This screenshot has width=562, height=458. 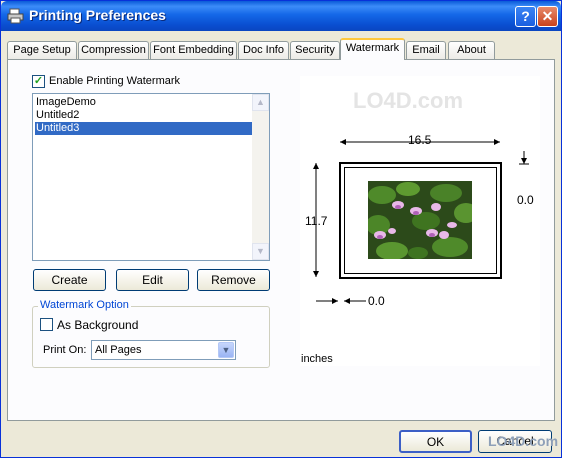 What do you see at coordinates (525, 16) in the screenshot?
I see `help-button: ?` at bounding box center [525, 16].